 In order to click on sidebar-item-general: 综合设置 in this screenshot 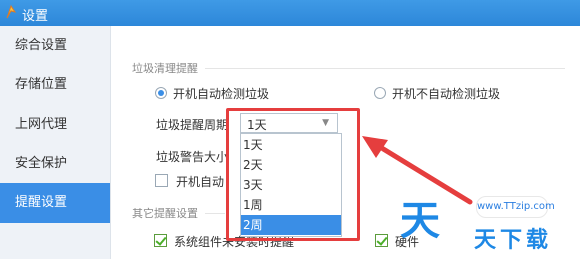, I will do `click(55, 46)`.